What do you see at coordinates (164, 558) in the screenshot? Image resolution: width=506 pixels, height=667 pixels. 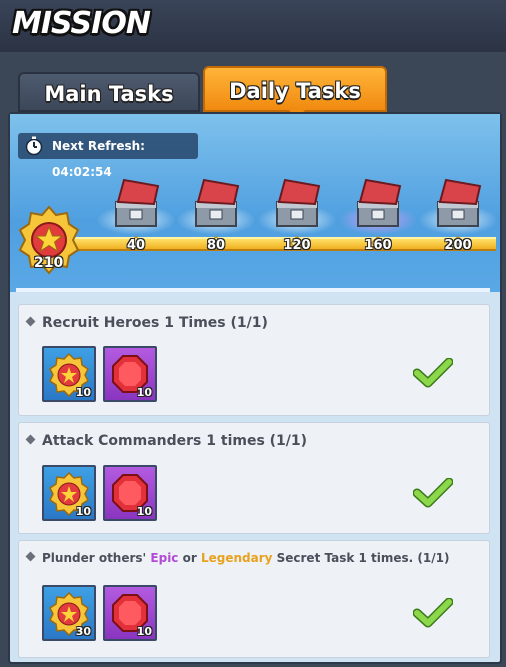 I see `epic-text: Epic` at bounding box center [164, 558].